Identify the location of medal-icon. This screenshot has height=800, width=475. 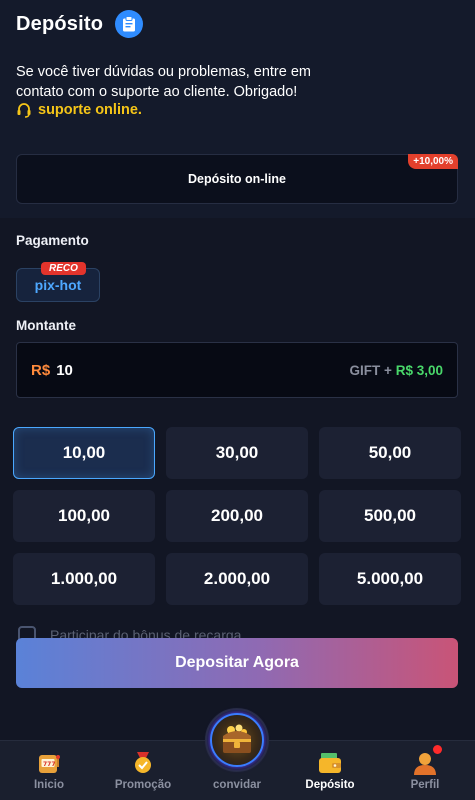
(143, 763).